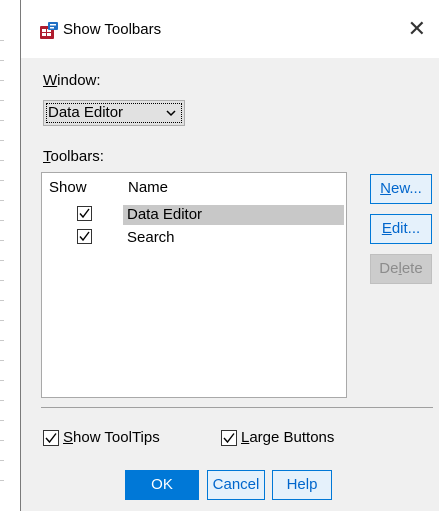 This screenshot has width=439, height=511. I want to click on toolbar-row-data-editor: Data Editor, so click(194, 214).